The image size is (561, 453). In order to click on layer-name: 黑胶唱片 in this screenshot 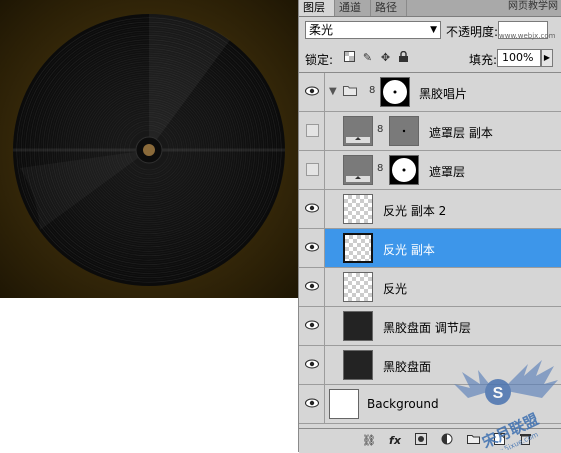, I will do `click(443, 94)`.